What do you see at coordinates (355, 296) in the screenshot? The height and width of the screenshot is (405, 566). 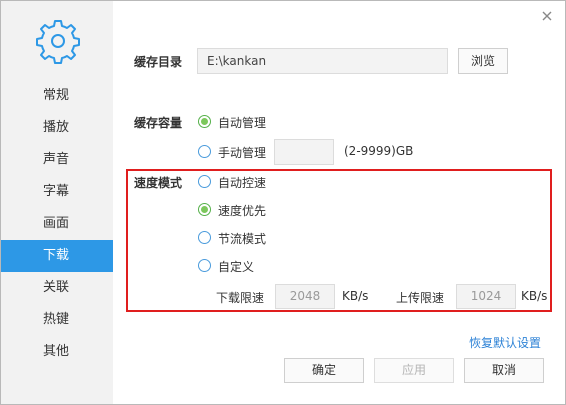 I see `download-limit-unit: KB/s` at bounding box center [355, 296].